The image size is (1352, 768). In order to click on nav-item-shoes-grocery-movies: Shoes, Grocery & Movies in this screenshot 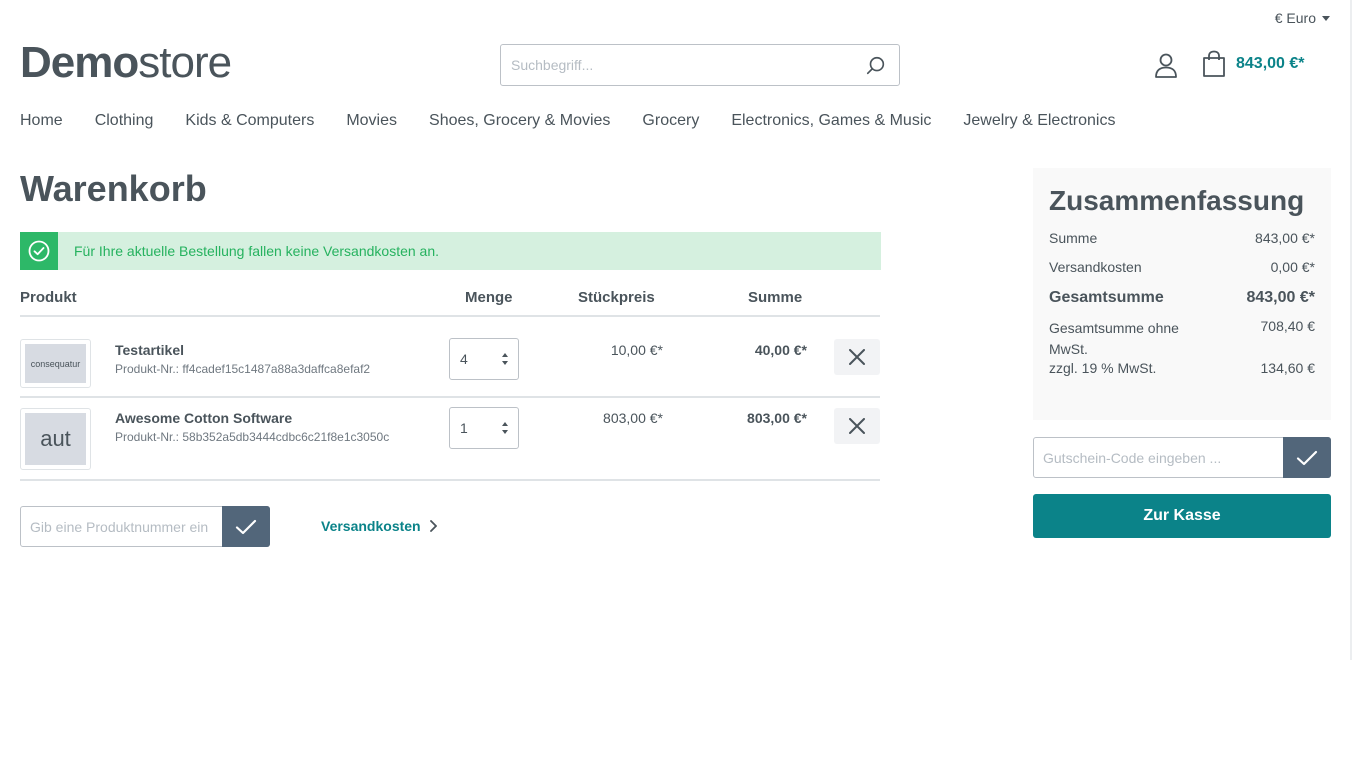, I will do `click(519, 121)`.